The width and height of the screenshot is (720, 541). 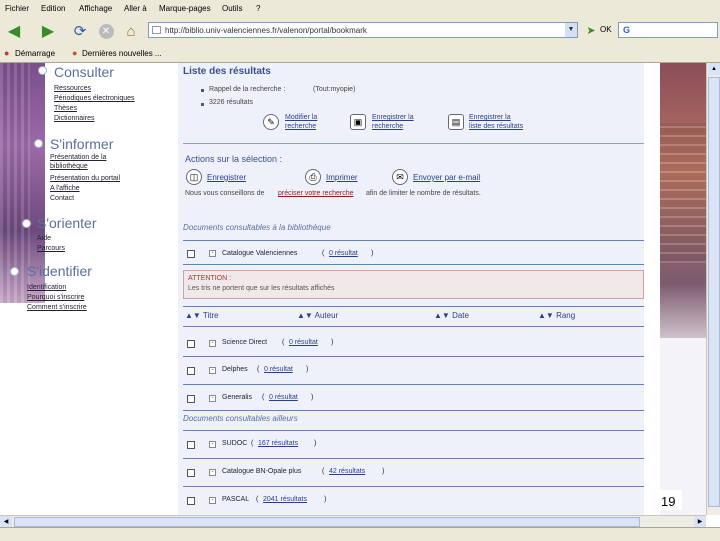 I want to click on nav-identifier-title: S'identifier, so click(x=59, y=271).